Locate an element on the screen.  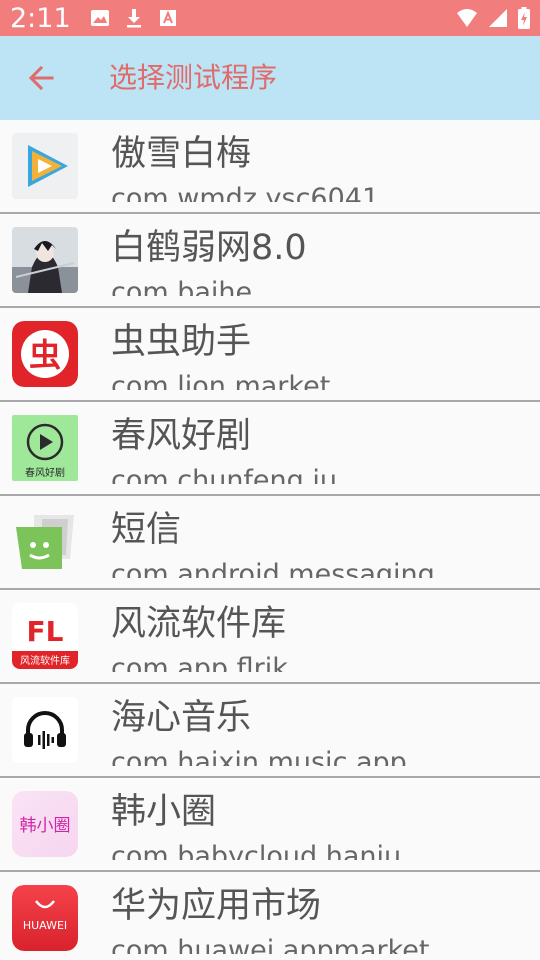
app-package: com.android.messaging is located at coordinates (273, 568).